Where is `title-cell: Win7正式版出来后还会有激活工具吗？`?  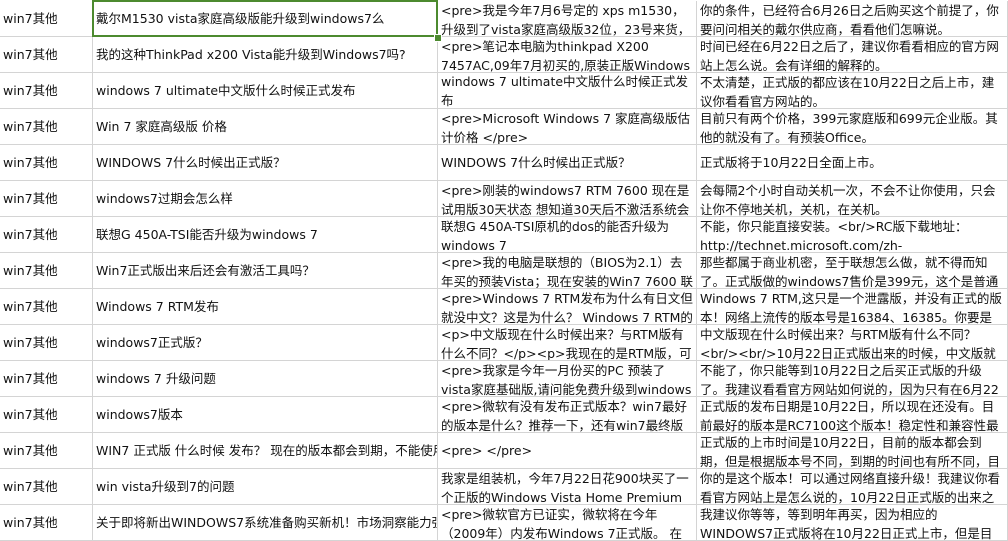
title-cell: Win7正式版出来后还会有激活工具吗？ is located at coordinates (265, 270).